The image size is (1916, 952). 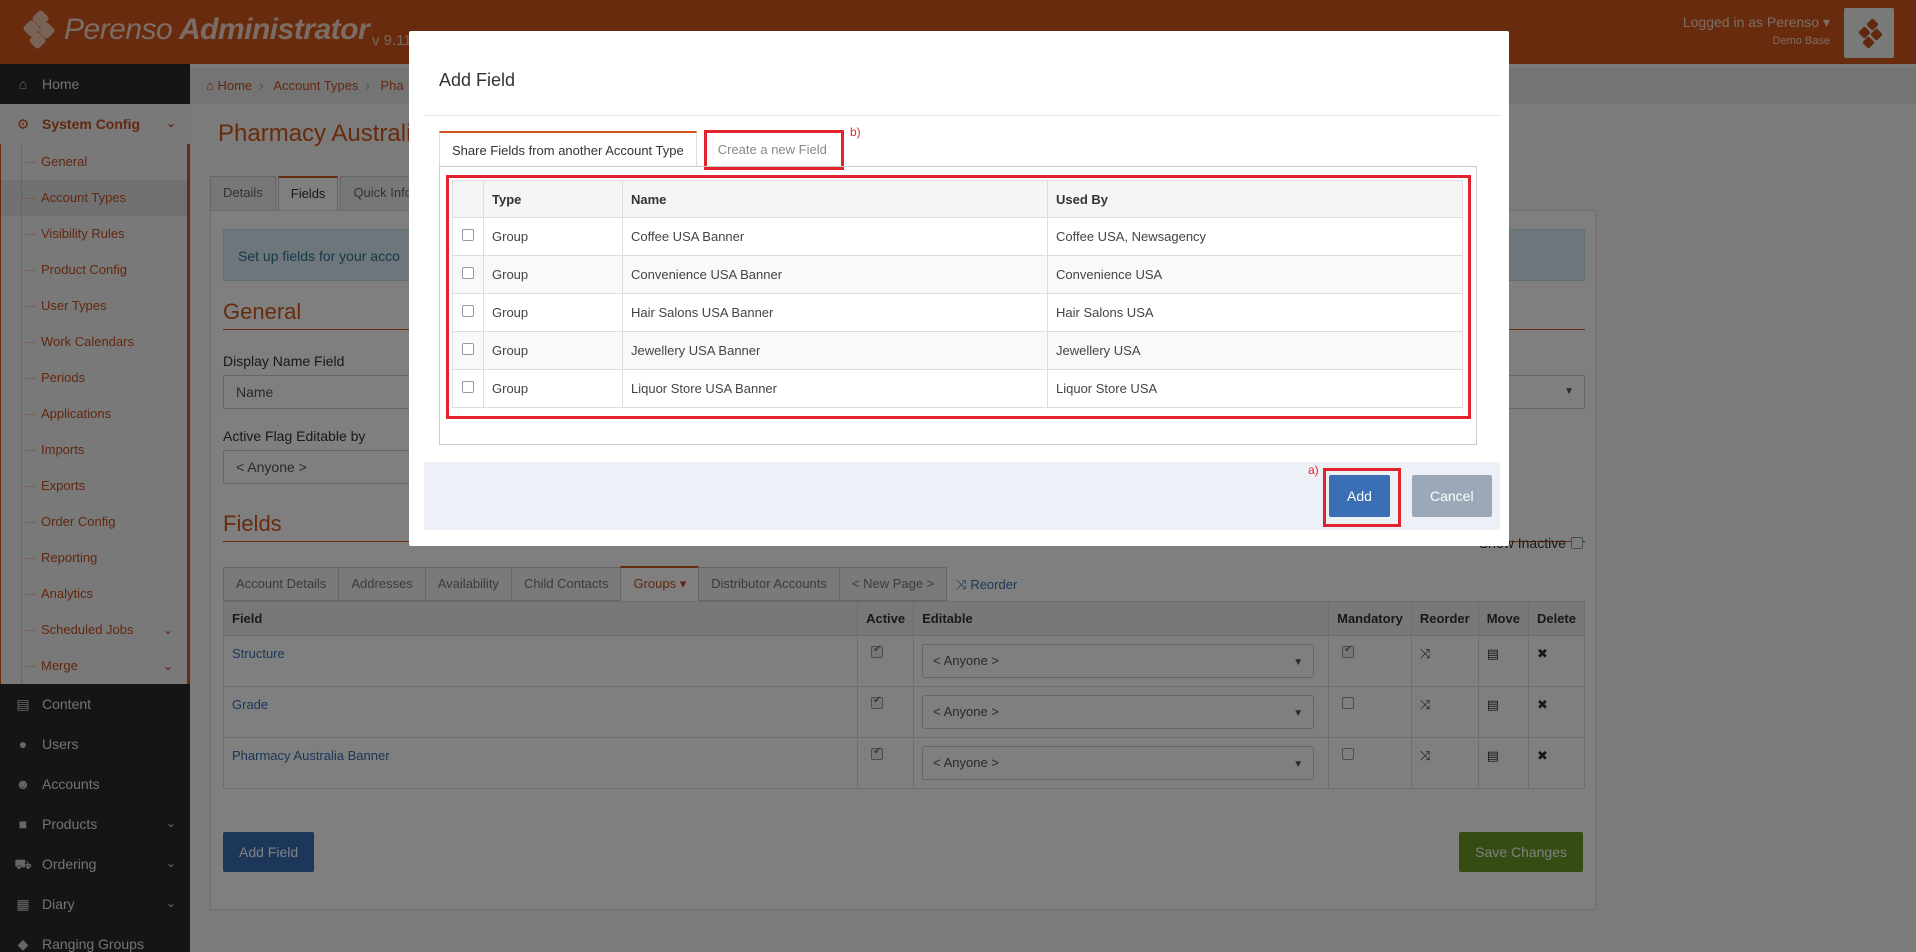 I want to click on annotation-box-b, so click(x=774, y=150).